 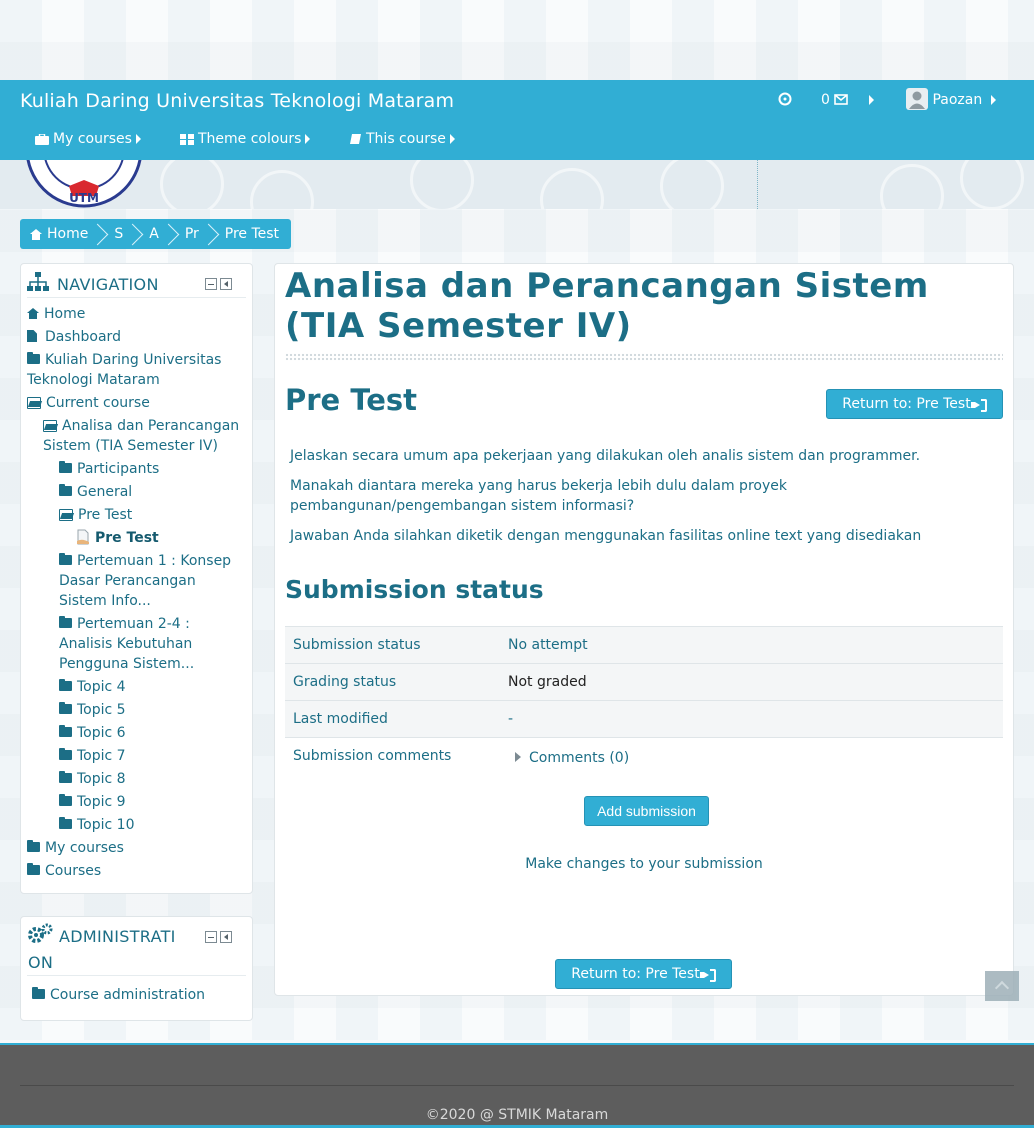 What do you see at coordinates (88, 403) in the screenshot?
I see `nav-item-current-course: Current course` at bounding box center [88, 403].